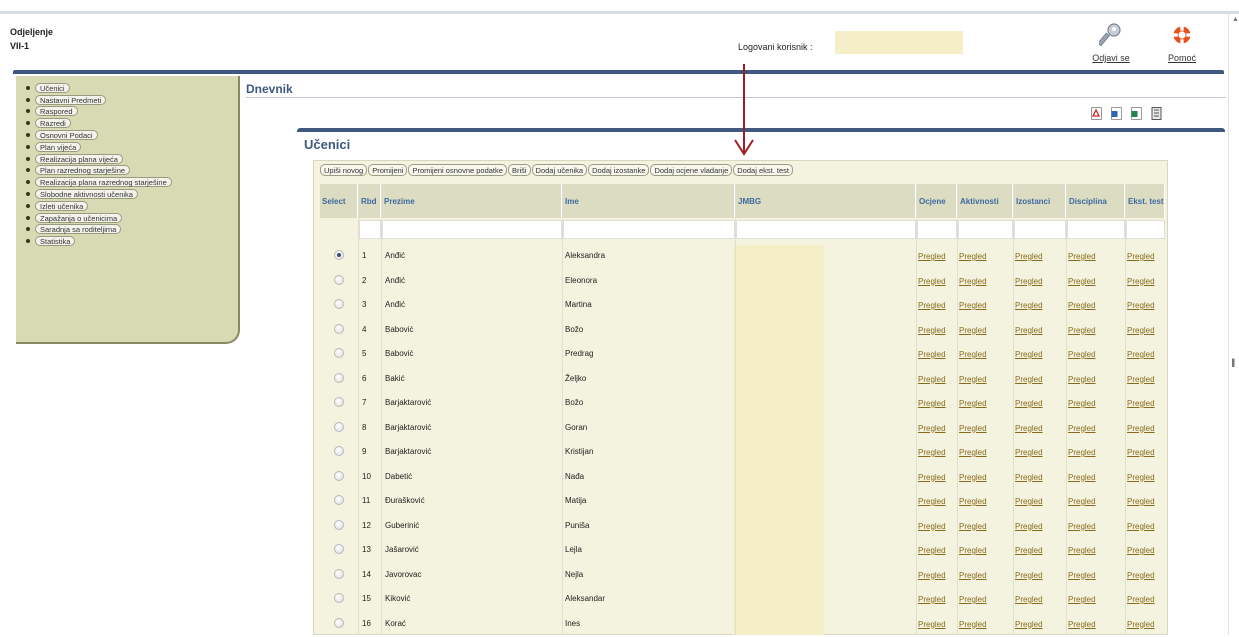  What do you see at coordinates (79, 159) in the screenshot?
I see `sidebar-item-button: Realizacija plana vijeća` at bounding box center [79, 159].